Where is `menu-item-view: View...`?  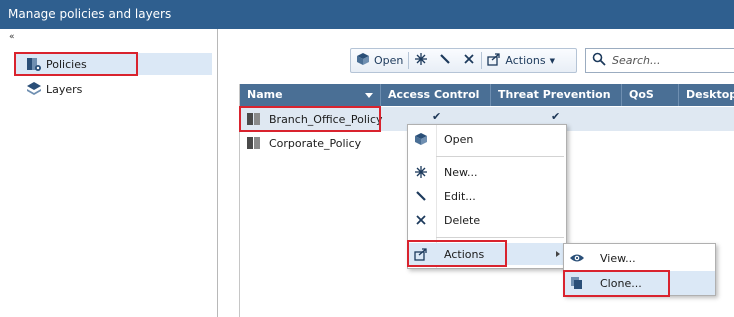
menu-item-view: View... is located at coordinates (639, 258).